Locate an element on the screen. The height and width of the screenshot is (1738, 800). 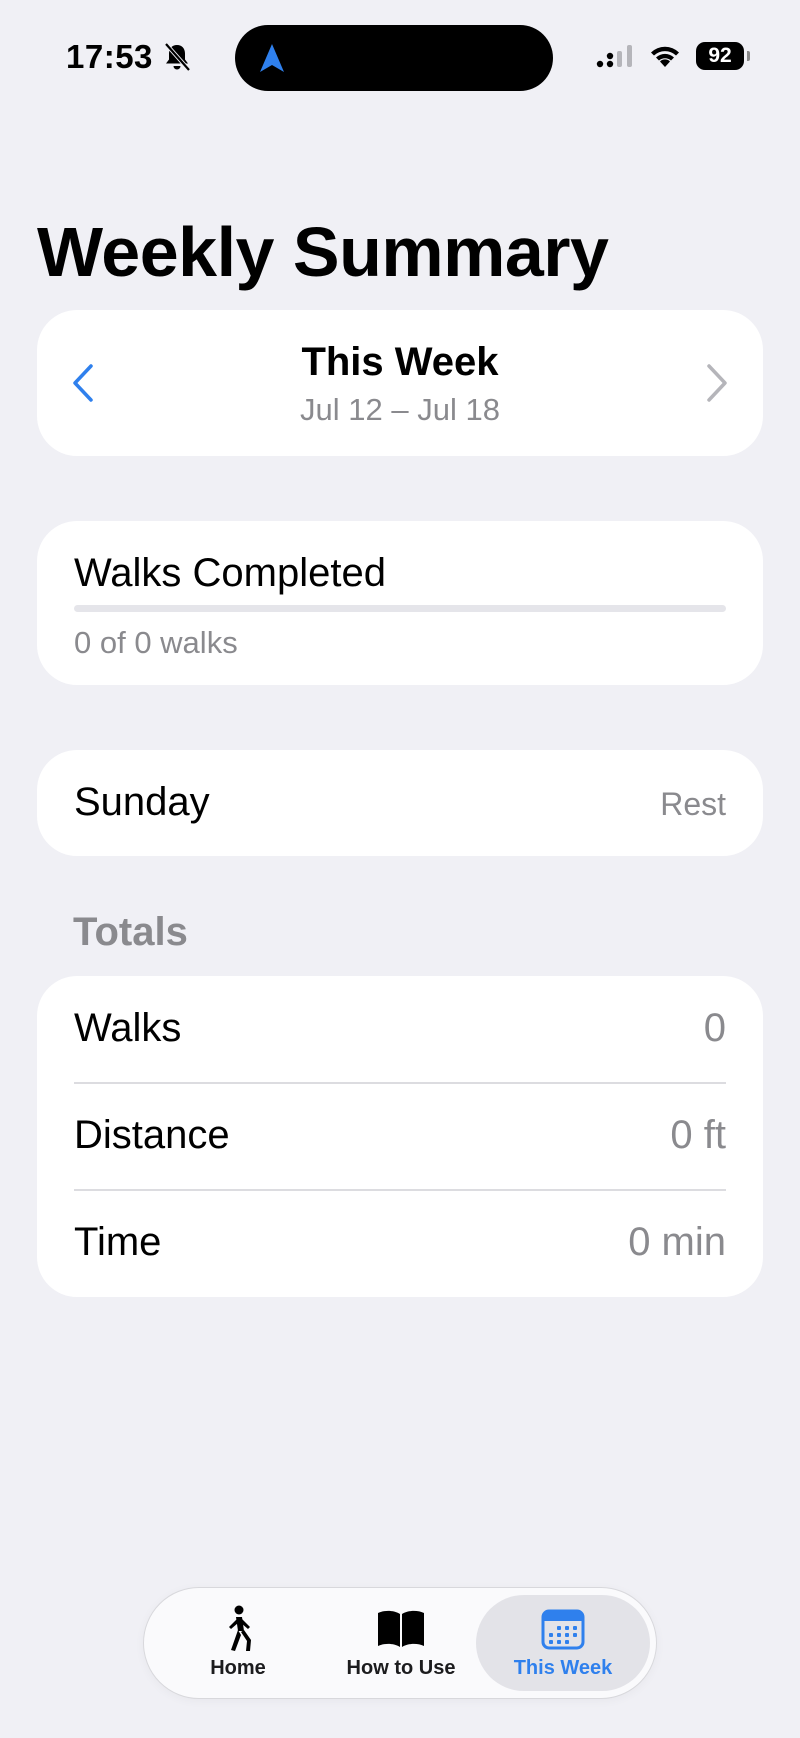
day-status: Rest is located at coordinates (693, 804).